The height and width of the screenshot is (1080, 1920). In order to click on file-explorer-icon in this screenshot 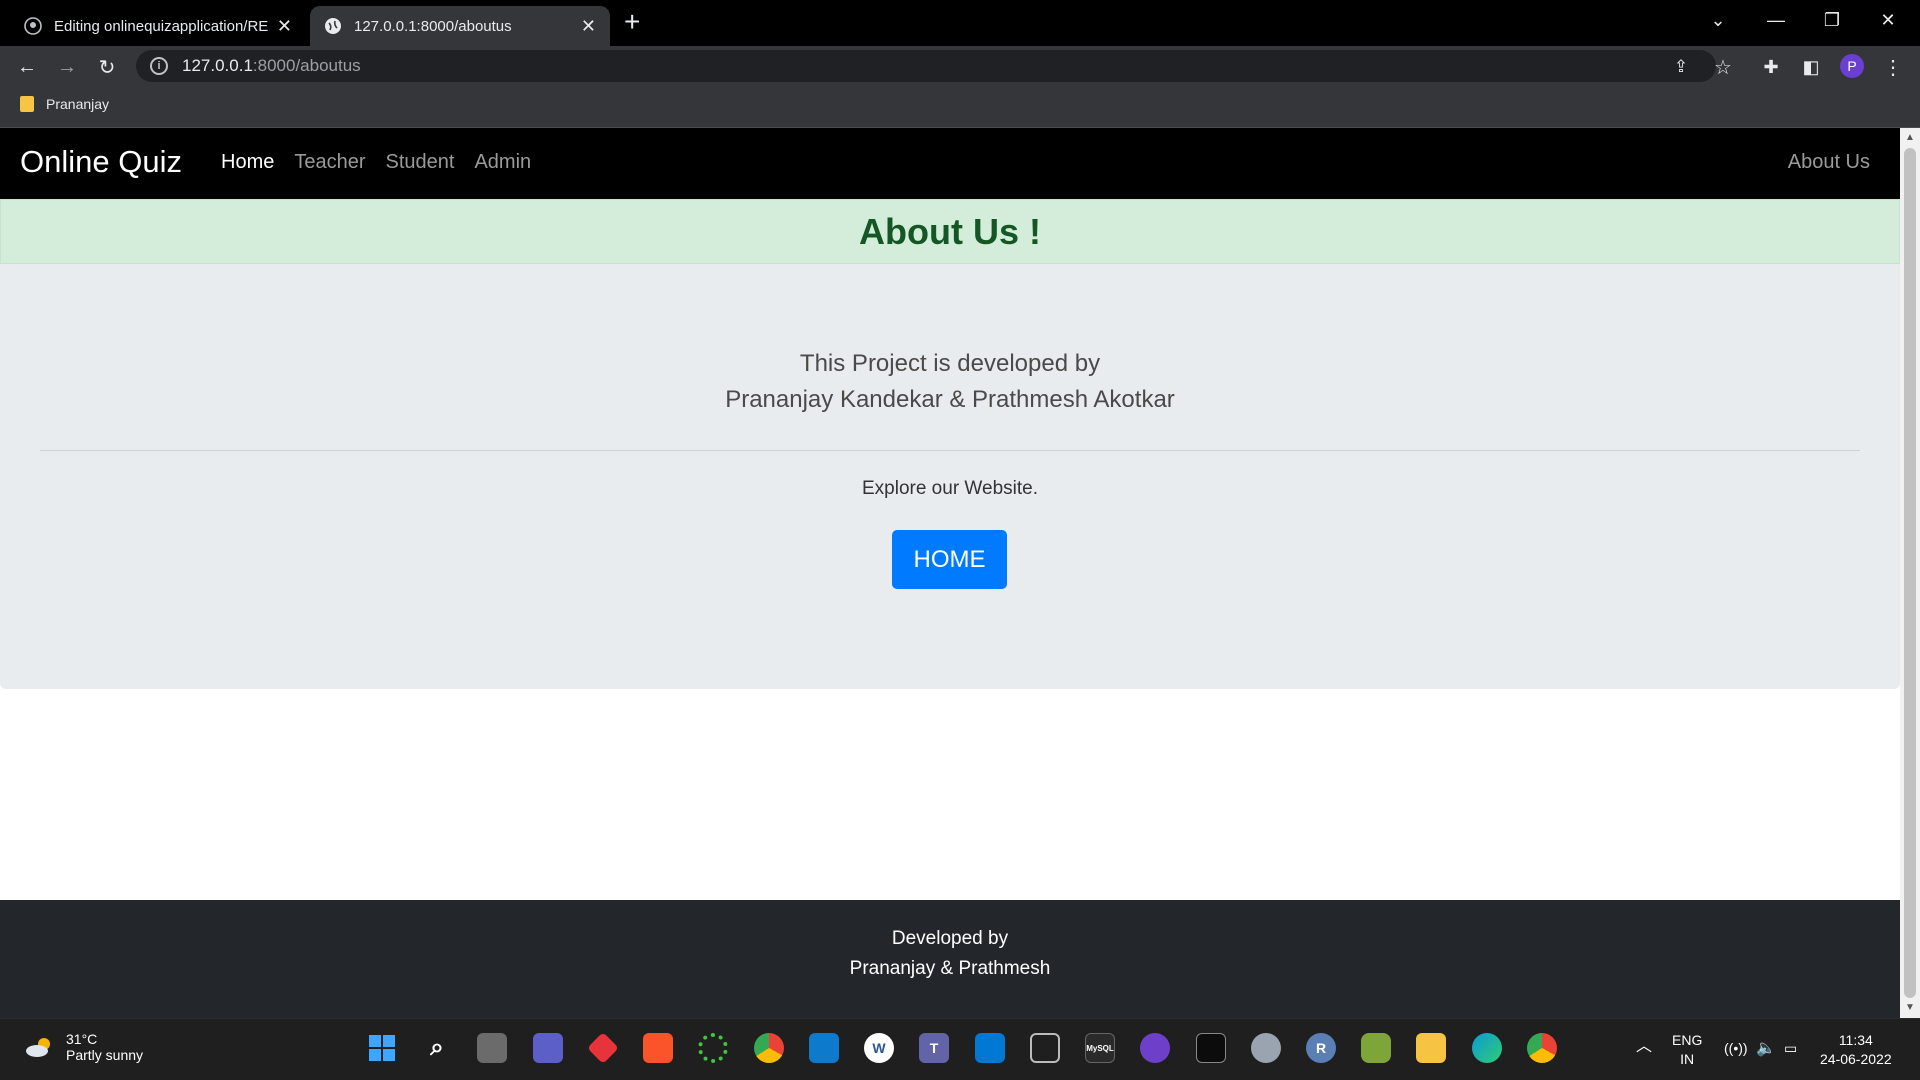, I will do `click(1431, 1048)`.